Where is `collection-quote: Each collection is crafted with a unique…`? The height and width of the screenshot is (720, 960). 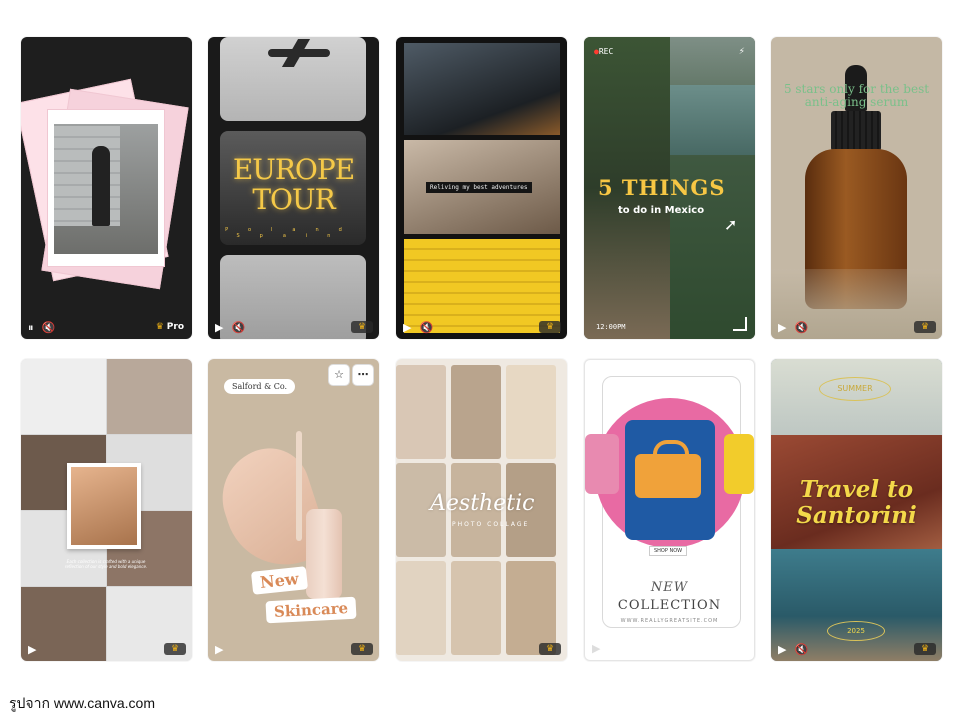 collection-quote: Each collection is crafted with a unique… is located at coordinates (106, 564).